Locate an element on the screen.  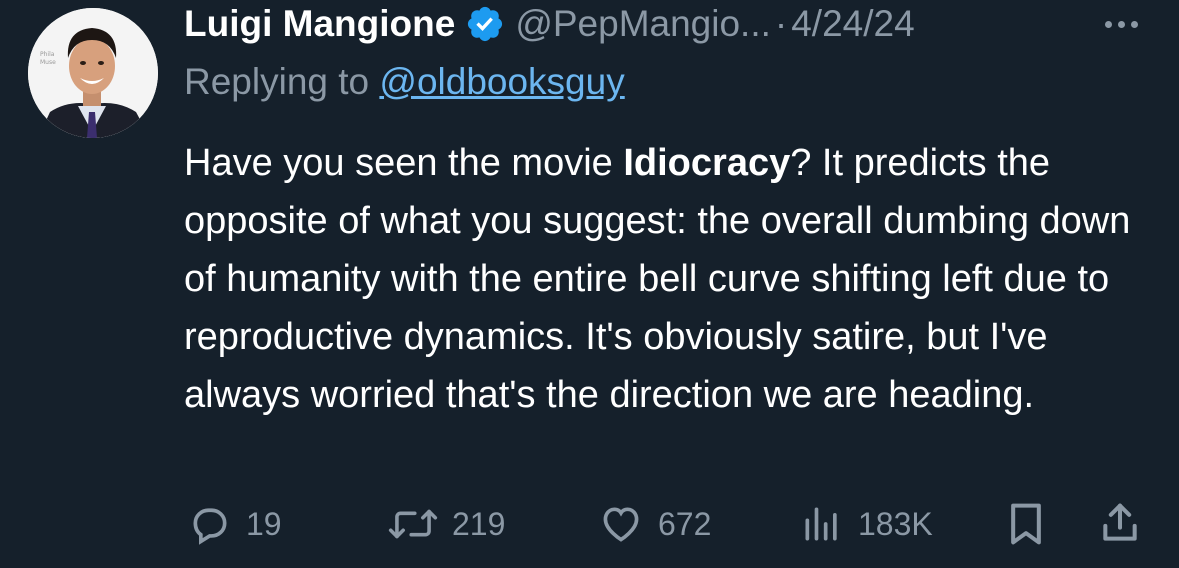
author-display-name: Luigi Mangione is located at coordinates (319, 24).